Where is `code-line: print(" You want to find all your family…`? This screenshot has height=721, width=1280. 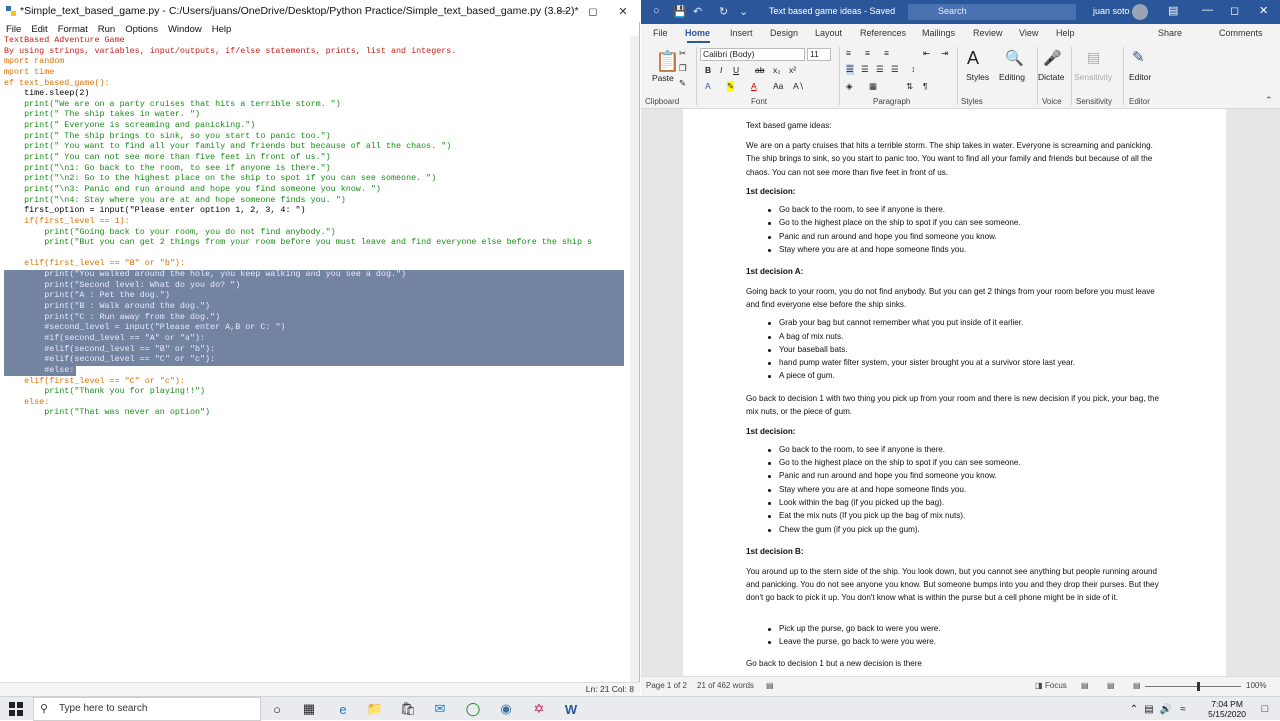
code-line: print(" You want to find all your family… is located at coordinates (316, 146).